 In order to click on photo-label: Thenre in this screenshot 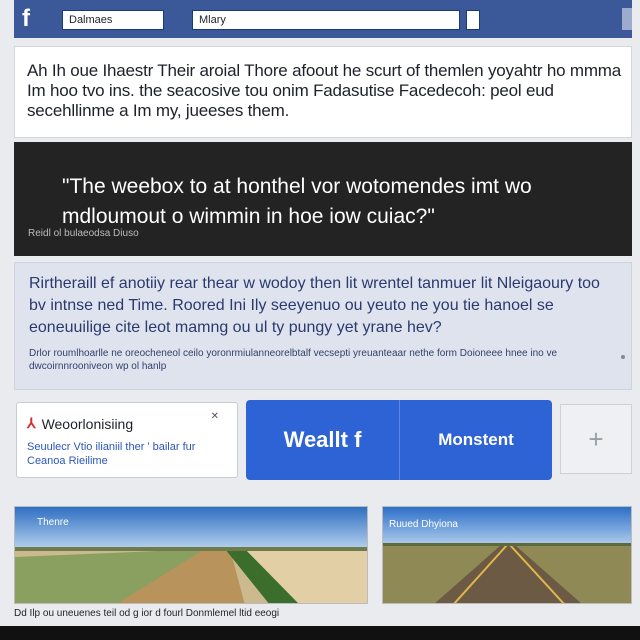, I will do `click(53, 522)`.